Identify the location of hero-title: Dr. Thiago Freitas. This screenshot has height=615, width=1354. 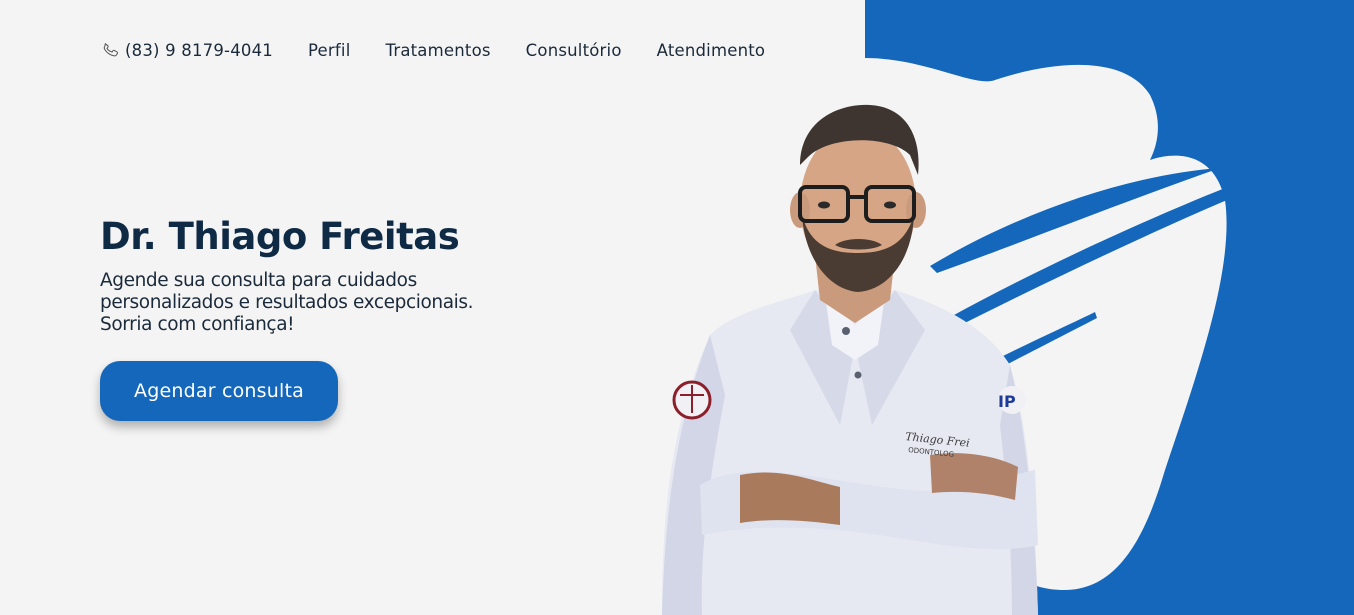
(280, 236).